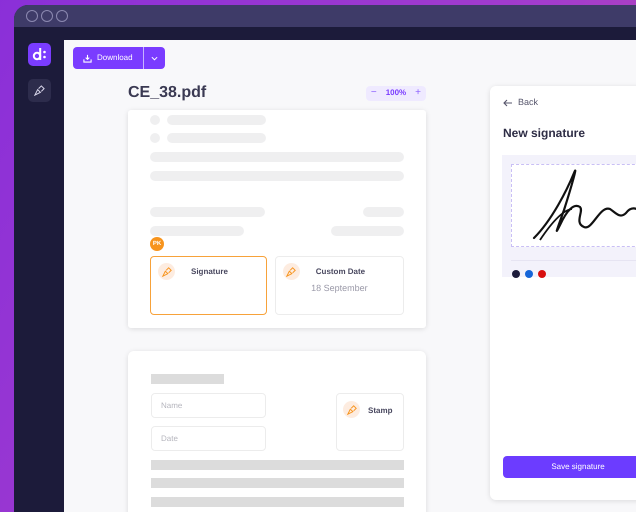 The height and width of the screenshot is (512, 636). I want to click on app-logo-icon, so click(39, 54).